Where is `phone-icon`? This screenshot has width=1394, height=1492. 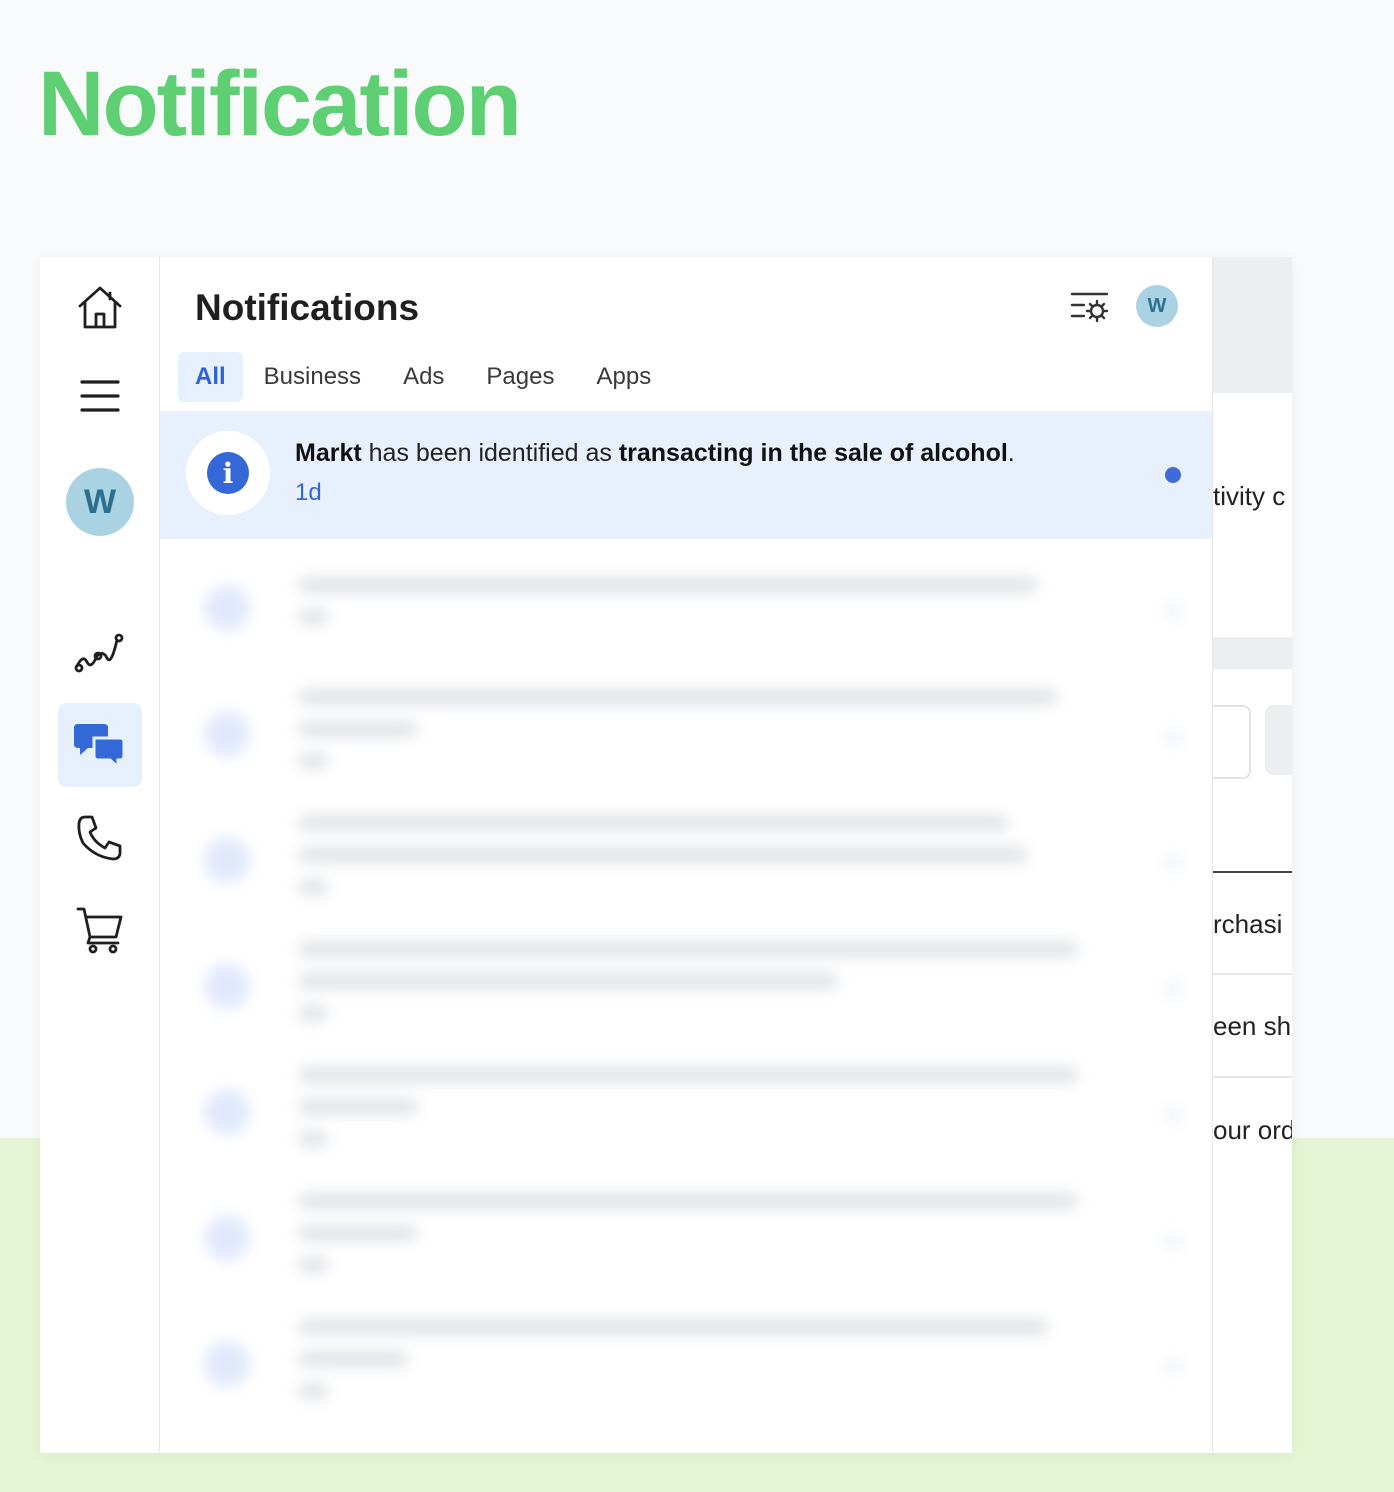
phone-icon is located at coordinates (99, 838).